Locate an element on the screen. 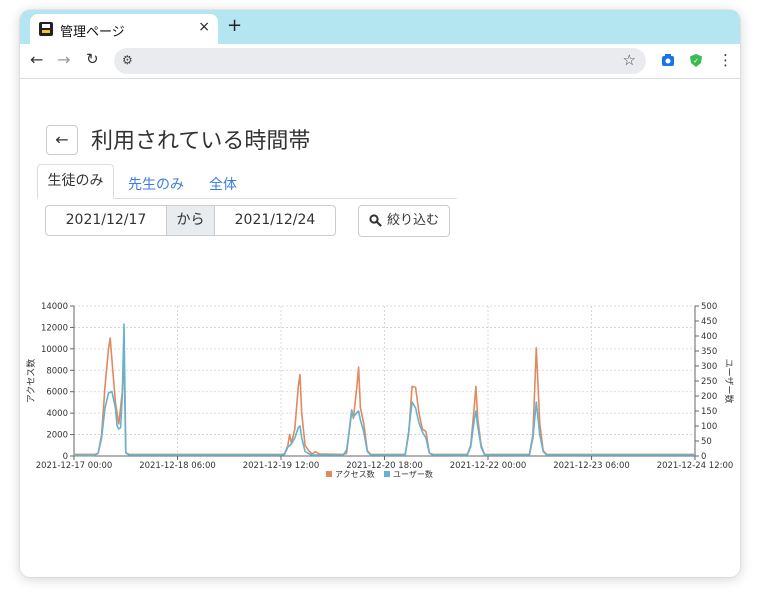 This screenshot has width=760, height=600. date-from-input: 2021/12/17 is located at coordinates (106, 220).